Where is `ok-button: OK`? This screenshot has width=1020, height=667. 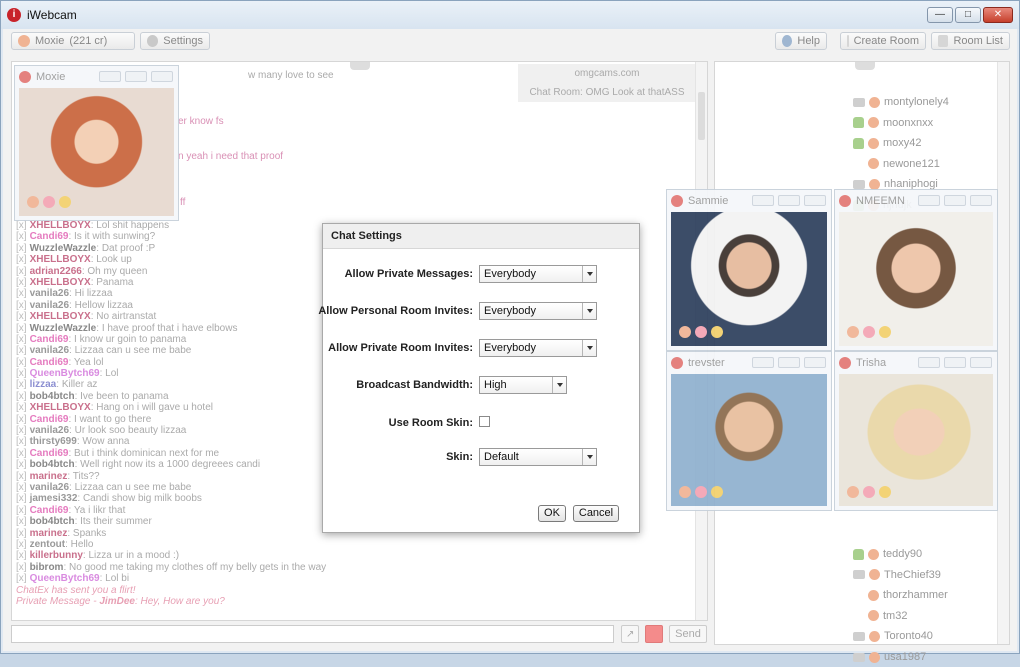
ok-button: OK is located at coordinates (552, 513).